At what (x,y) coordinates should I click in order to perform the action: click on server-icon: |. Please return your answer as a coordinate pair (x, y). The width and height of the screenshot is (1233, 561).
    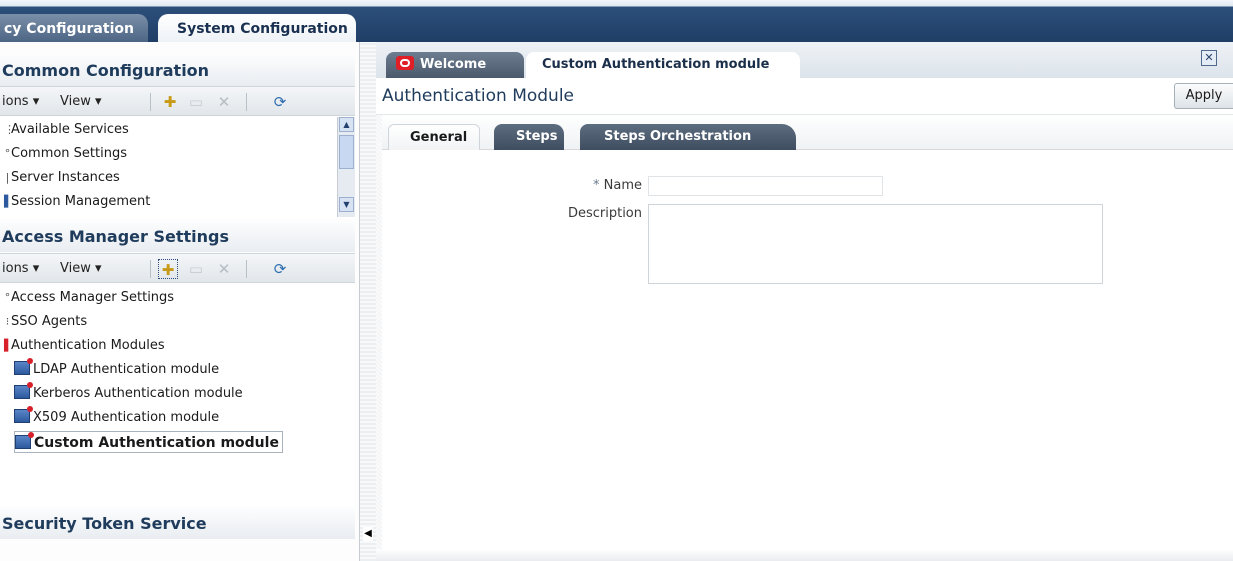
    Looking at the image, I should click on (7, 177).